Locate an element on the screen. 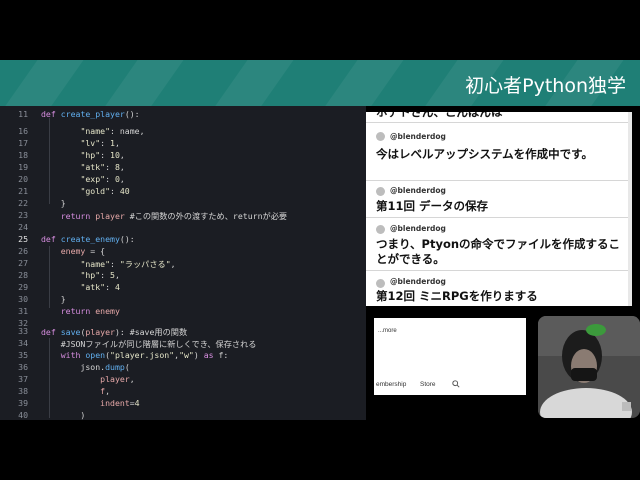  line-number: 35 is located at coordinates (23, 355).